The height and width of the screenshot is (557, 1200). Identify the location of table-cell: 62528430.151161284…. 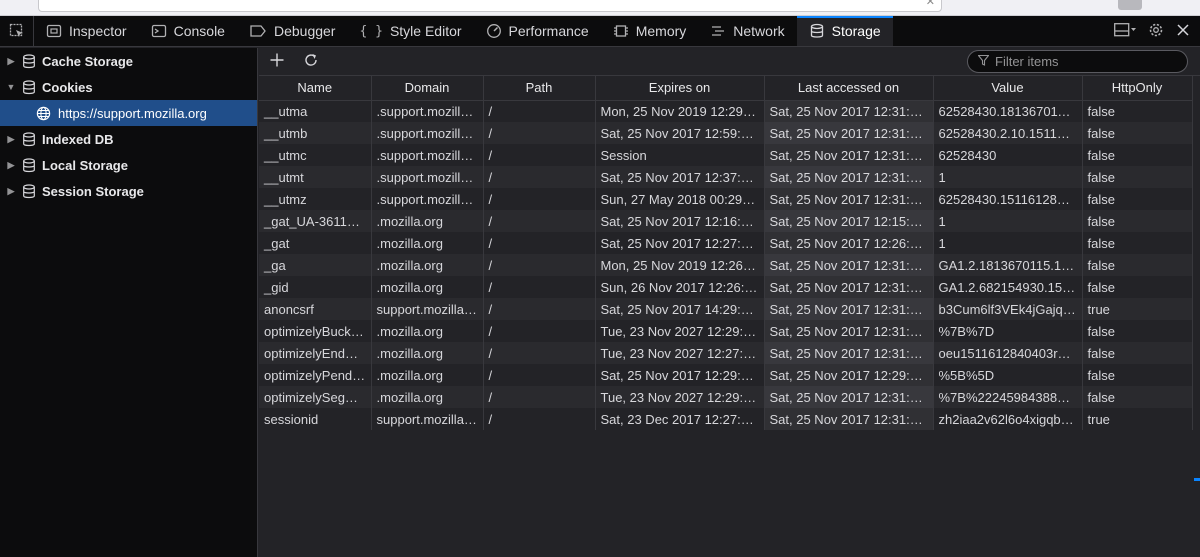
(1008, 199).